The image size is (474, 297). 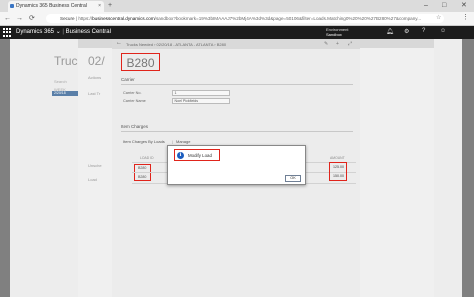 What do you see at coordinates (237, 6) in the screenshot?
I see `browser-tab-bar: Dynamics 365 Business Central × + – □ ✕` at bounding box center [237, 6].